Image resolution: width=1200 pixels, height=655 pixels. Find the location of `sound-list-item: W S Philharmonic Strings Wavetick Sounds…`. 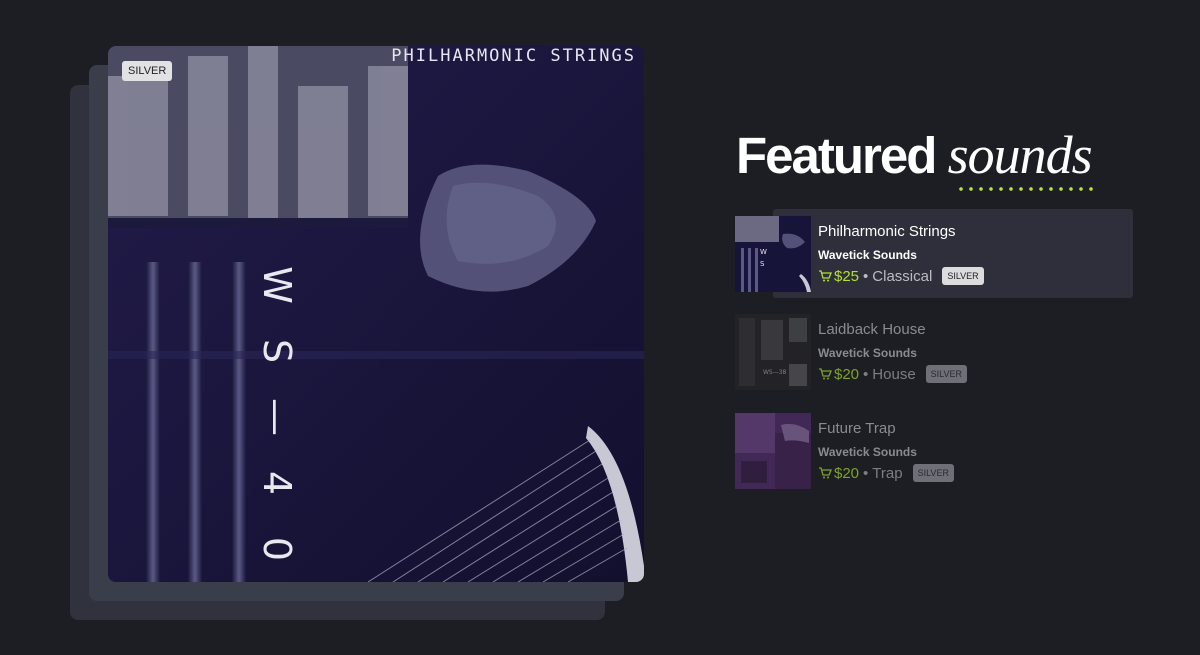

sound-list-item: W S Philharmonic Strings Wavetick Sounds… is located at coordinates (935, 253).